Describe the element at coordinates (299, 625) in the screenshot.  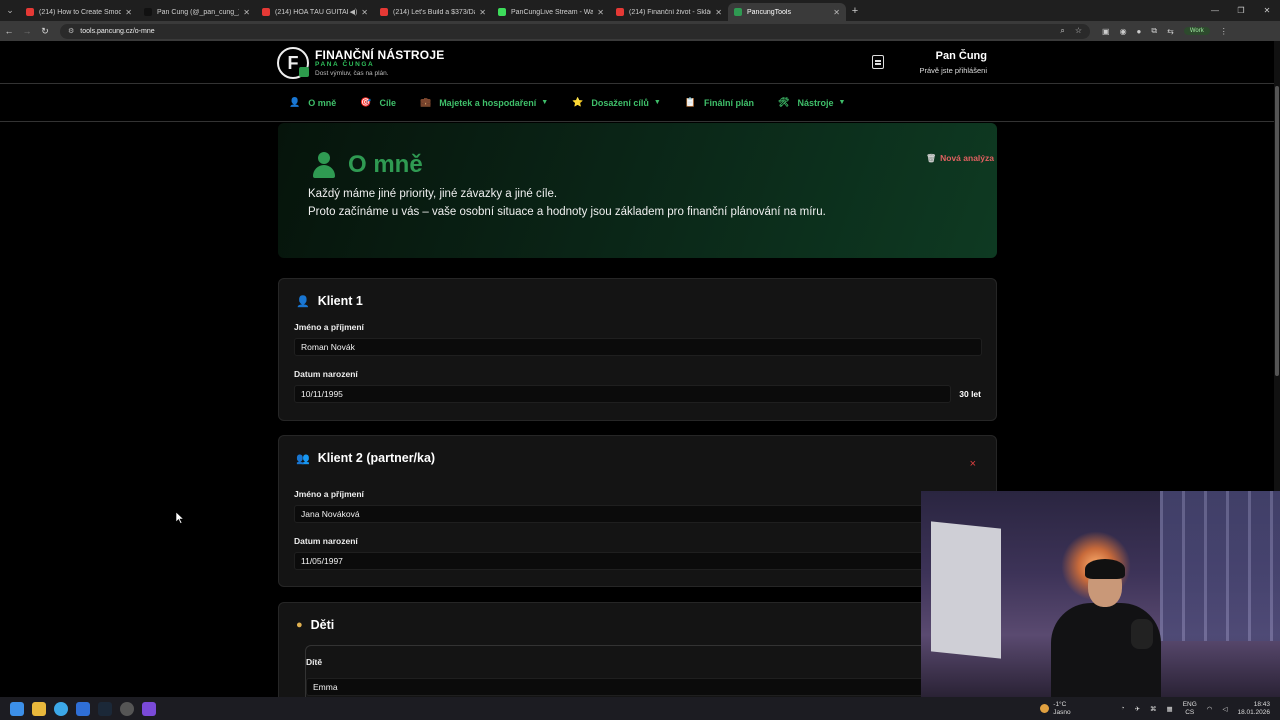
I see `child-icon: ●` at that location.